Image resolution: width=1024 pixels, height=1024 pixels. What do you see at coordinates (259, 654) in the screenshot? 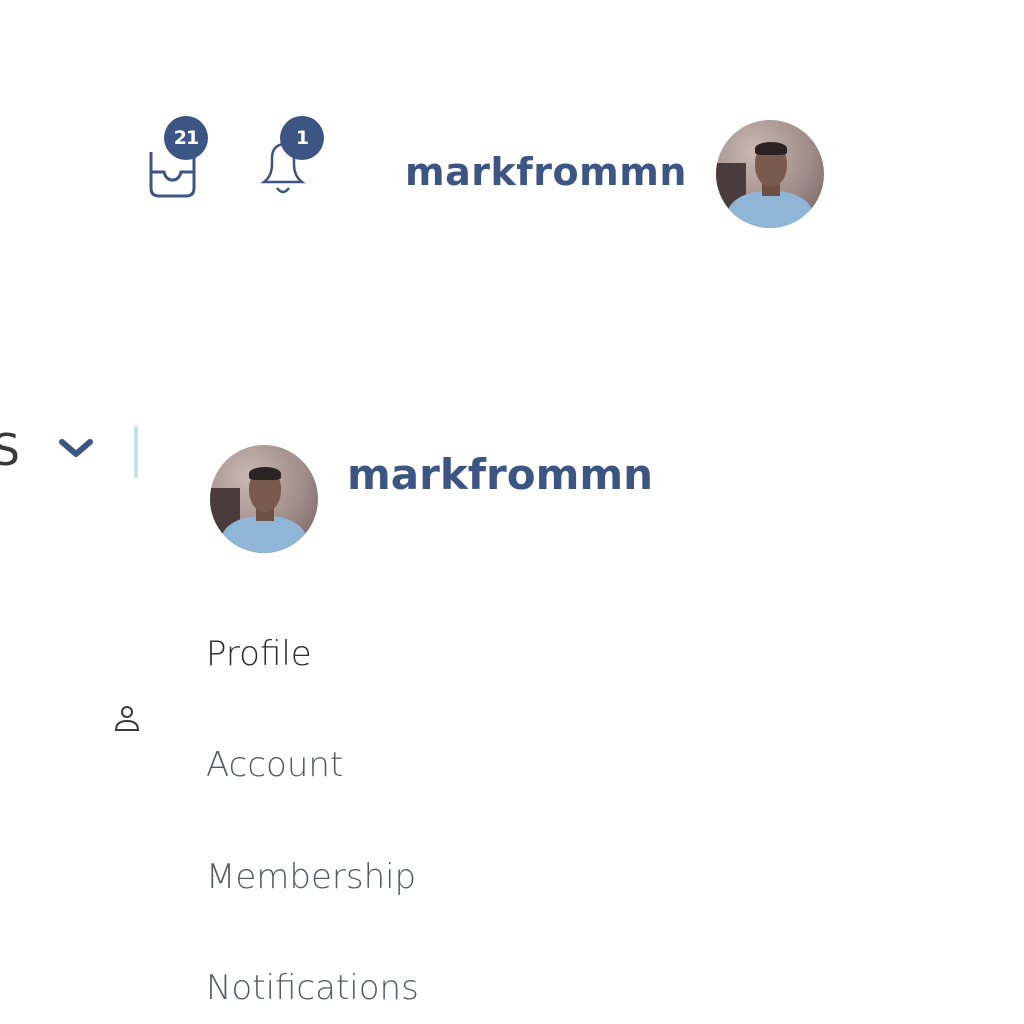
I see `menu-item-profile: Profile` at bounding box center [259, 654].